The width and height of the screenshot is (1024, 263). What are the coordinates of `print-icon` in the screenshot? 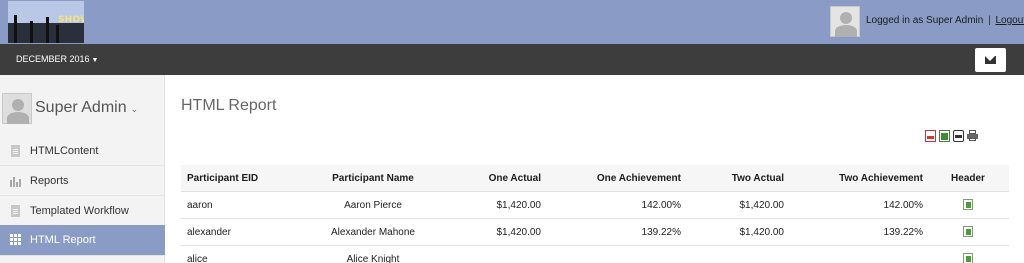 It's located at (972, 136).